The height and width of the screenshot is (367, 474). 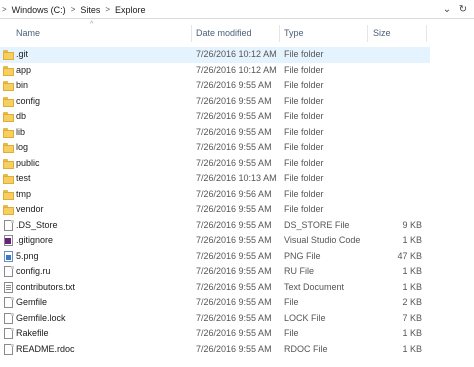 I want to click on file-row: db 7/26/2016 9:55 AM File folder, so click(x=215, y=117).